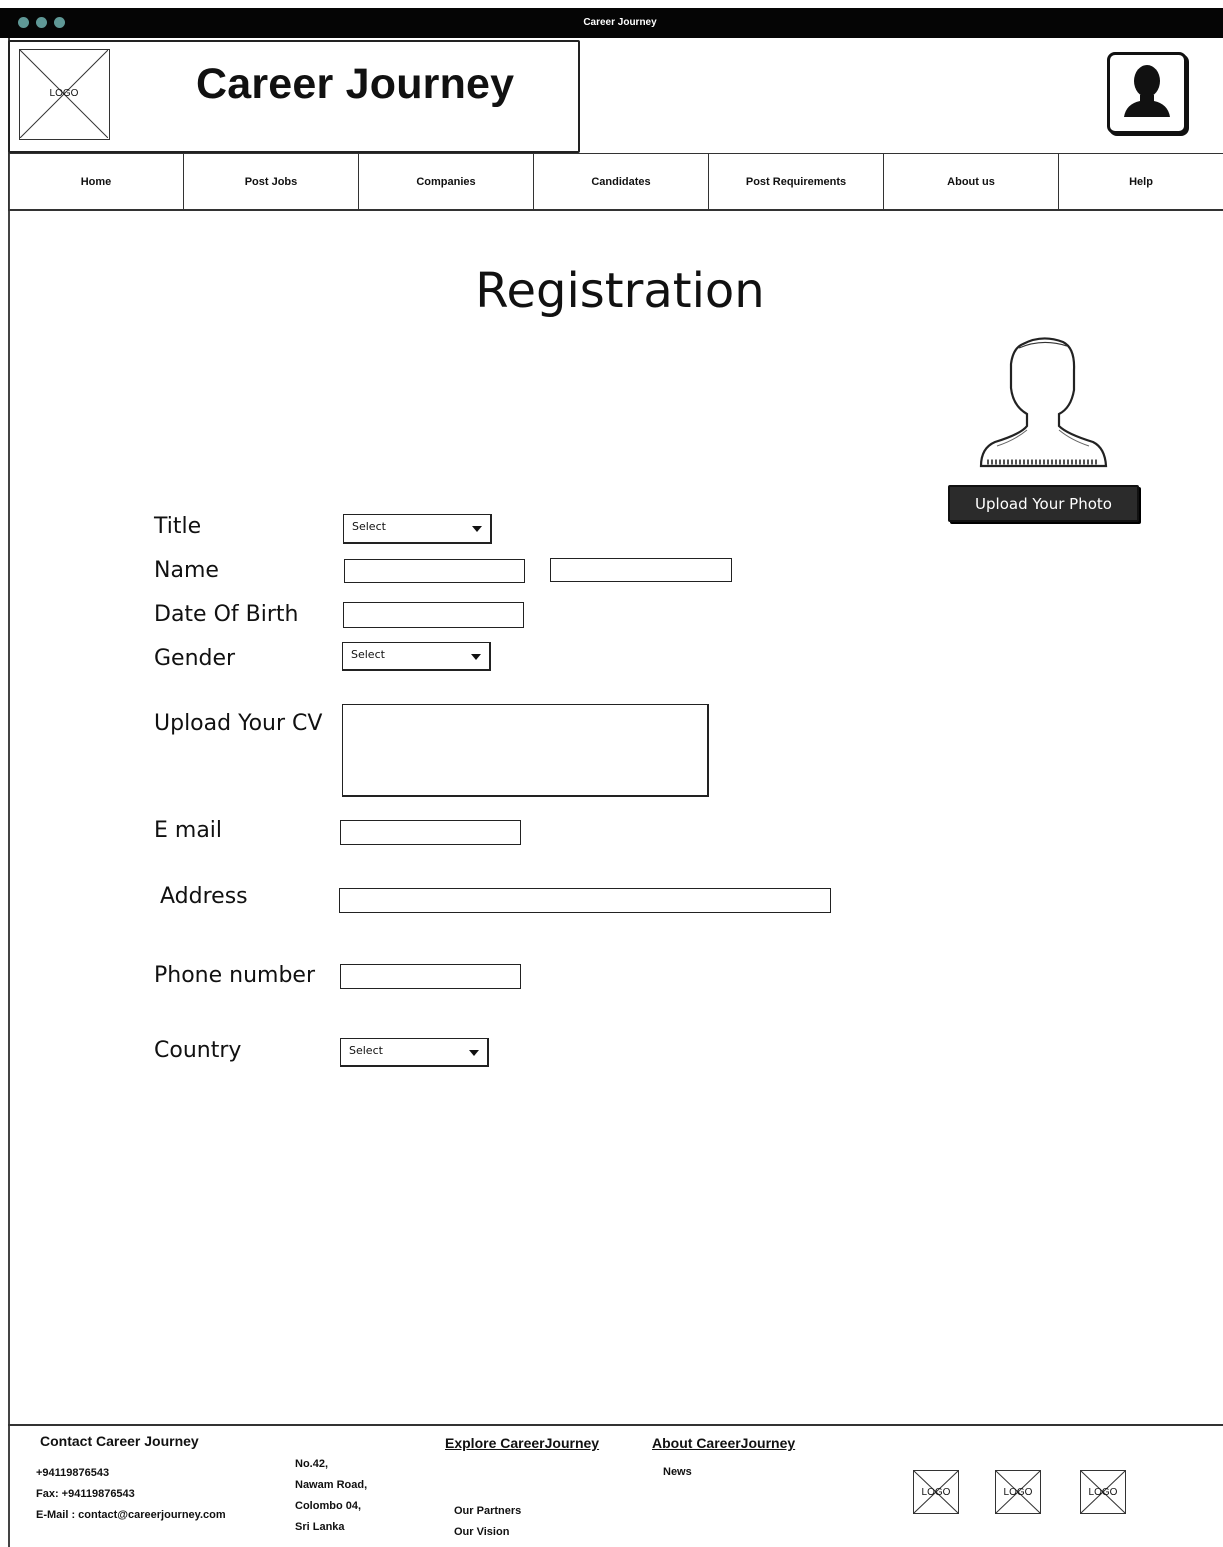  I want to click on phone-number-input, so click(430, 976).